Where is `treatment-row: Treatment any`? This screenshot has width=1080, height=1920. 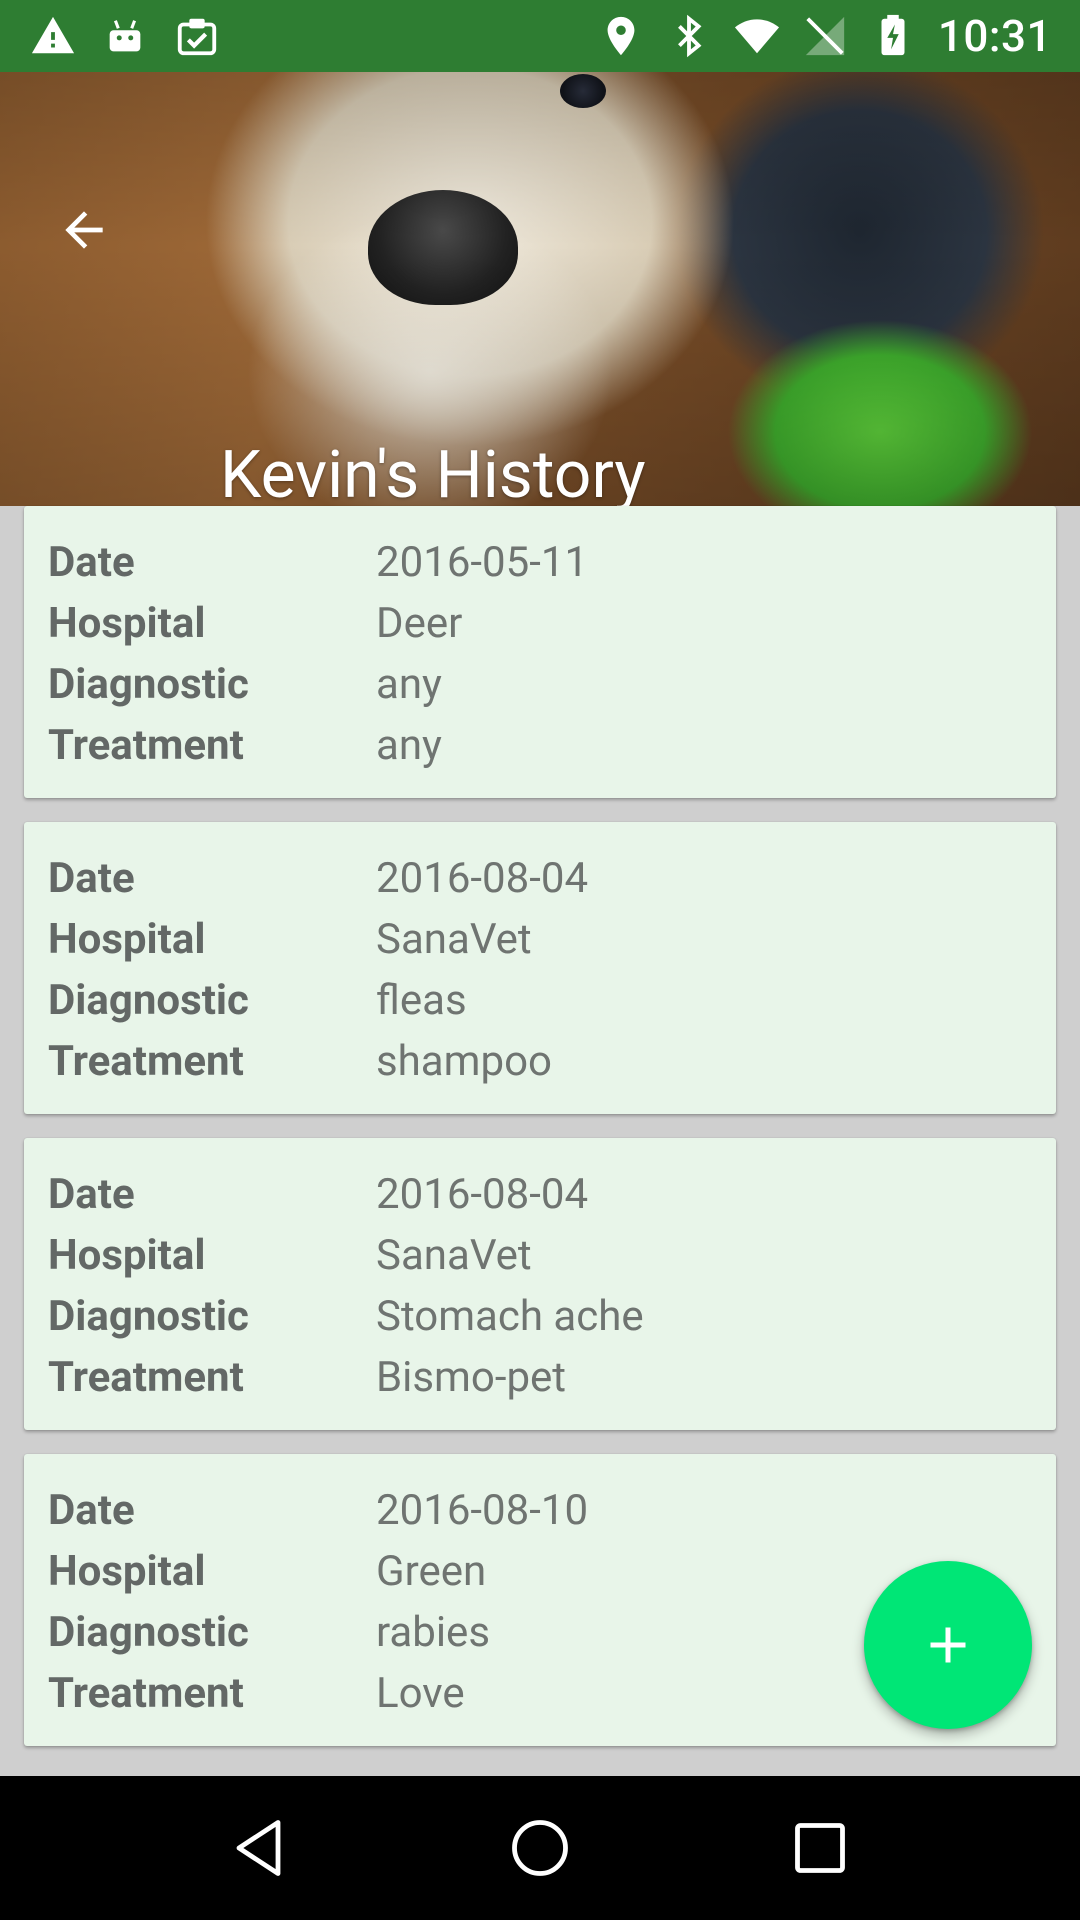
treatment-row: Treatment any is located at coordinates (540, 745).